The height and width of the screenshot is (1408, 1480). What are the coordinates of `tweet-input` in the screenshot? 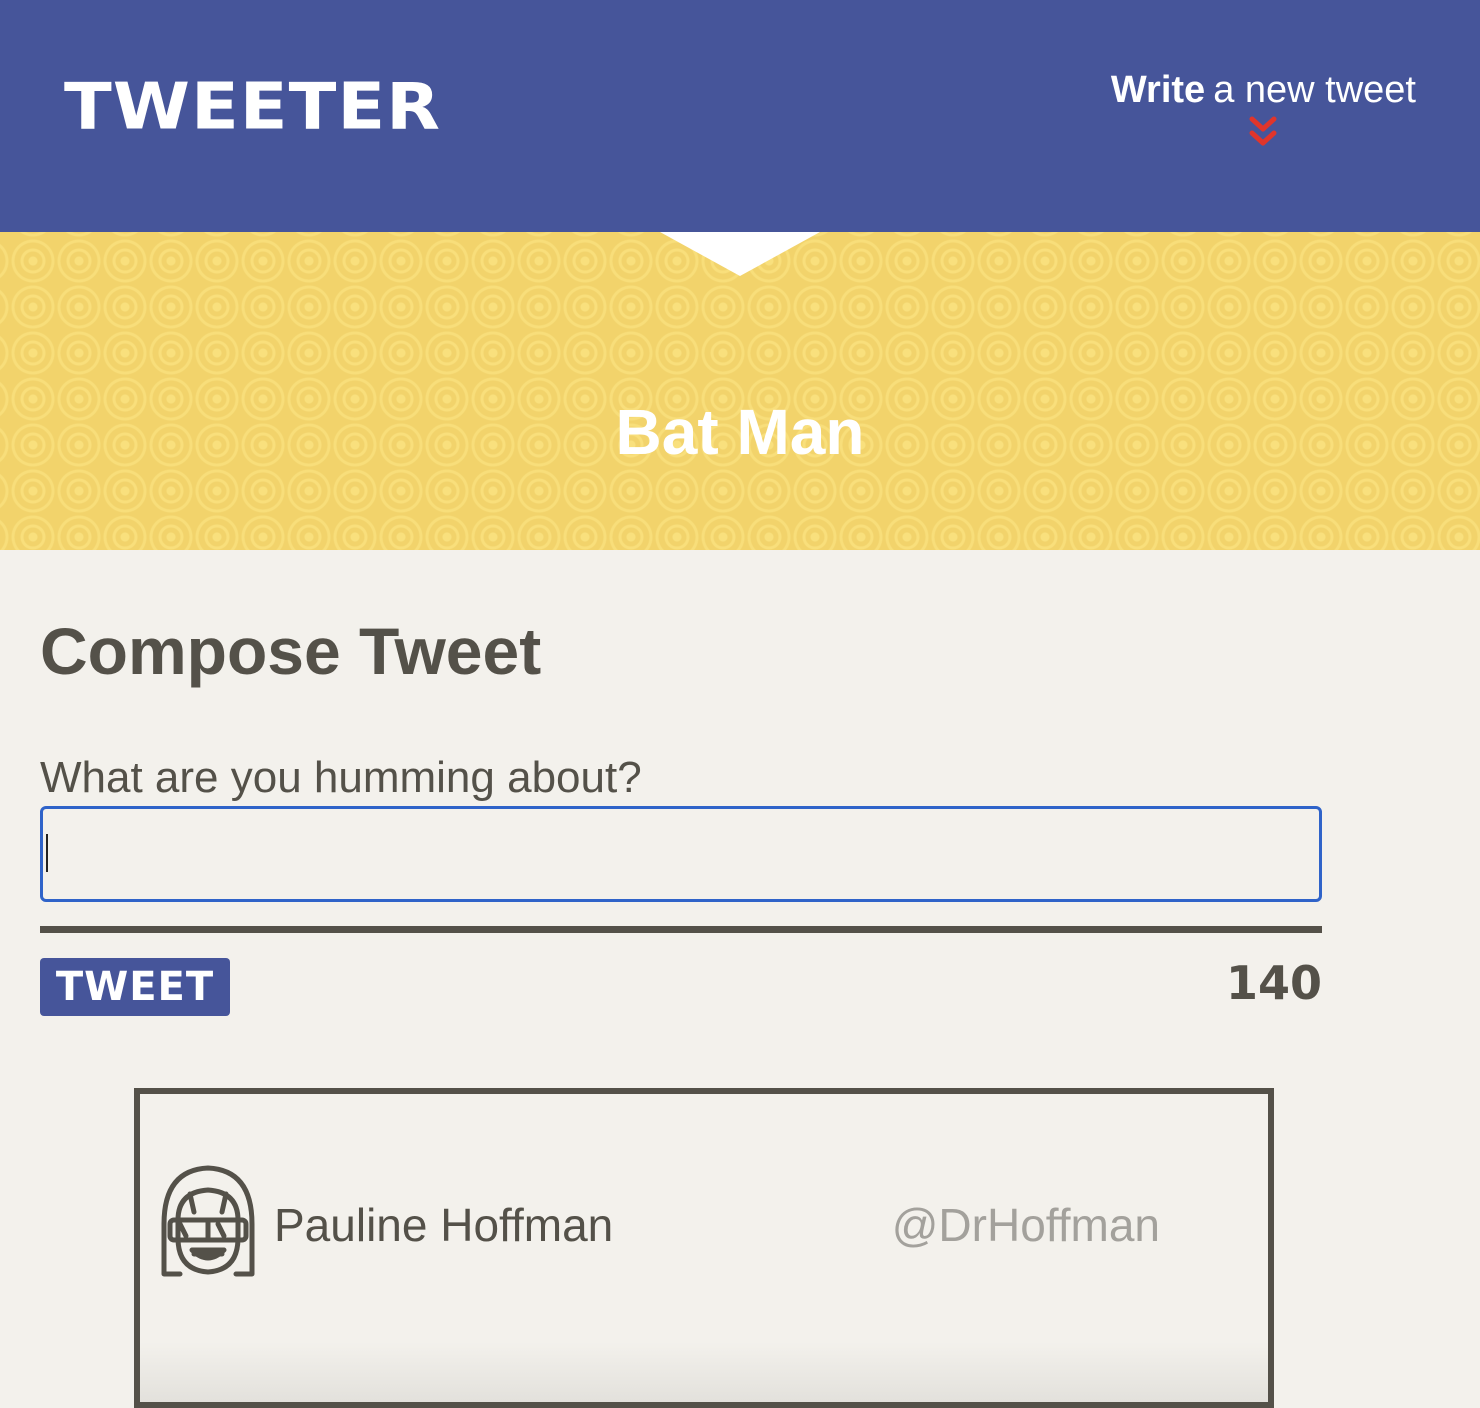 It's located at (681, 854).